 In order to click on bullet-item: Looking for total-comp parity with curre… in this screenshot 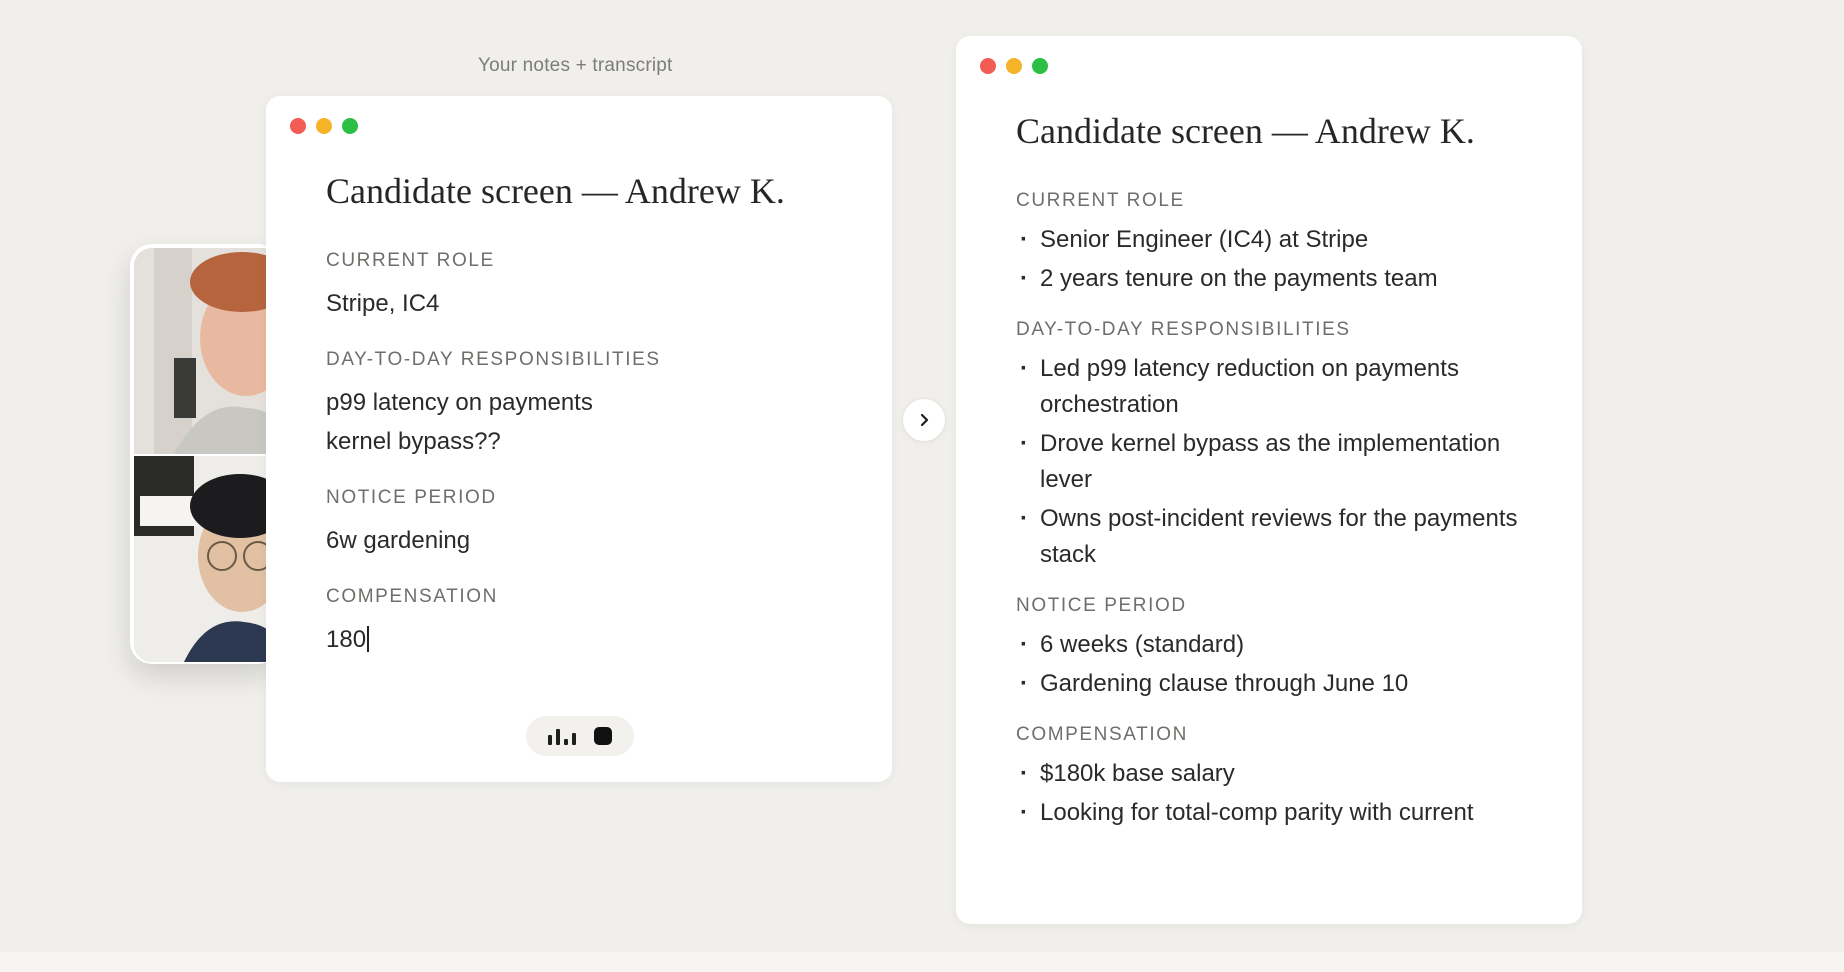, I will do `click(1276, 813)`.